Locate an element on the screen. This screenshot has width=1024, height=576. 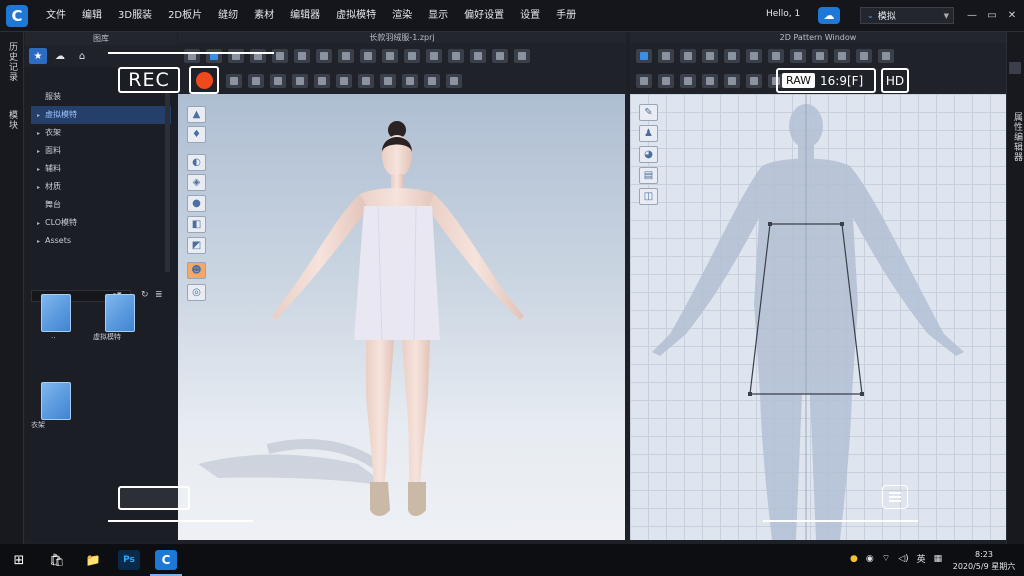
maximize-icon: ▭ is located at coordinates (992, 15).